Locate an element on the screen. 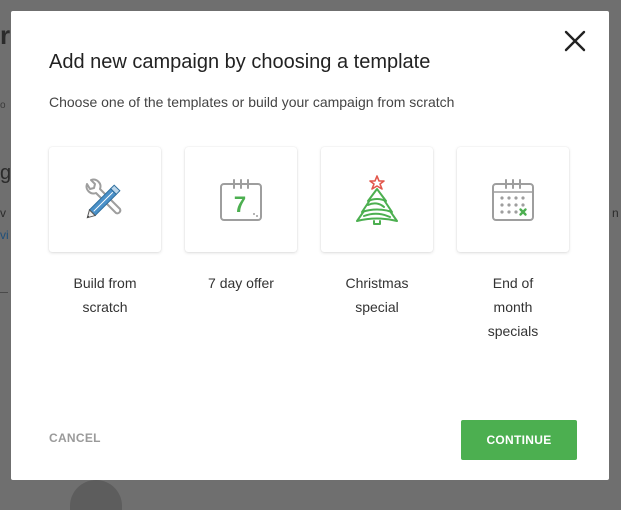 Image resolution: width=621 pixels, height=510 pixels. template-label: Christmas special is located at coordinates (377, 295).